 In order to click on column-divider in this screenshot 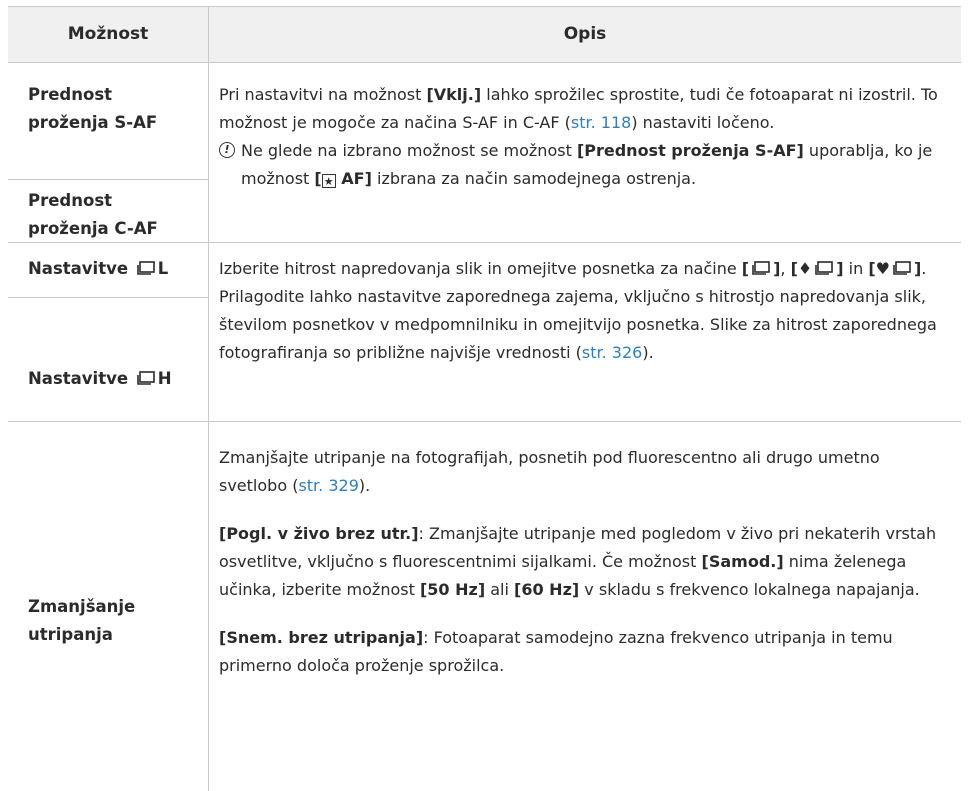, I will do `click(208, 399)`.